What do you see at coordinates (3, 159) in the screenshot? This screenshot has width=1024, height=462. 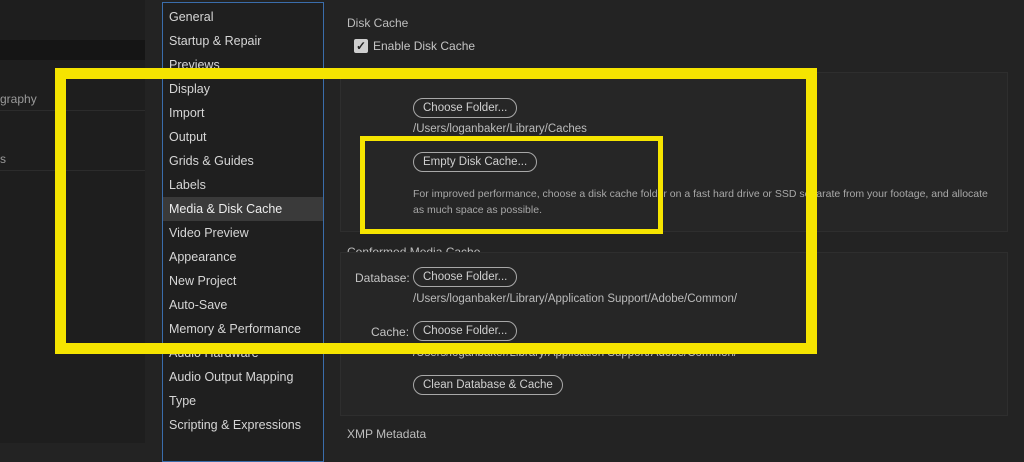 I see `left-panel-row-label: s` at bounding box center [3, 159].